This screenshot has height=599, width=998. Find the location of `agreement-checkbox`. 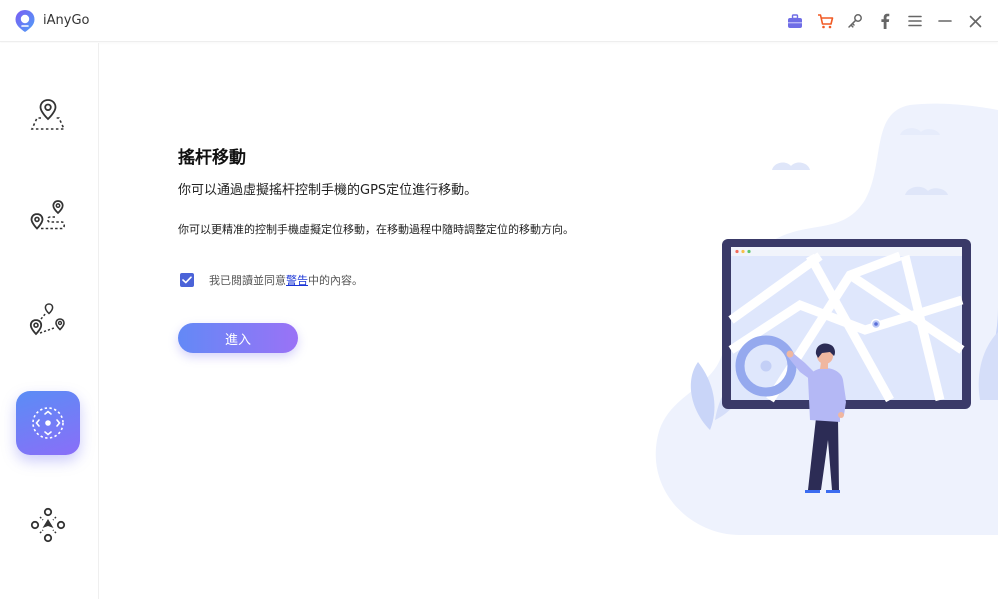

agreement-checkbox is located at coordinates (187, 280).